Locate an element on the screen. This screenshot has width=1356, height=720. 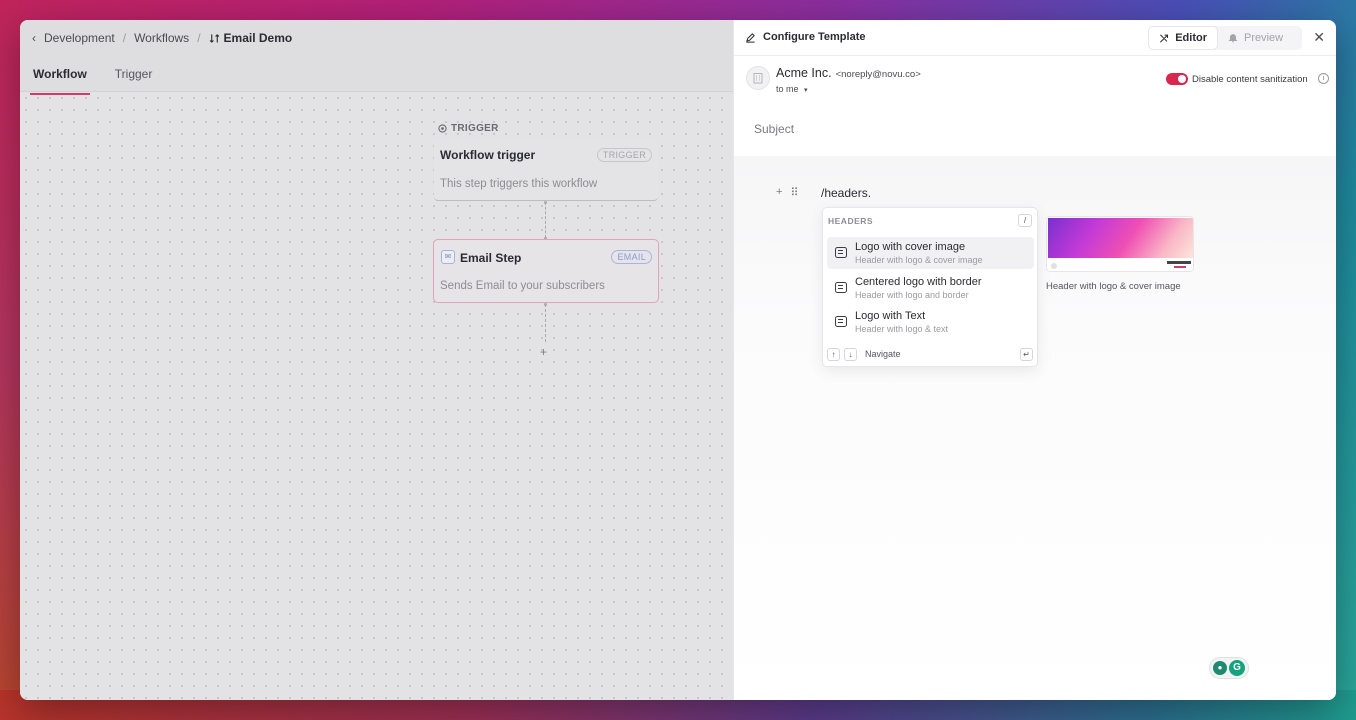
arrow-down-icon: ↓ is located at coordinates (850, 354).